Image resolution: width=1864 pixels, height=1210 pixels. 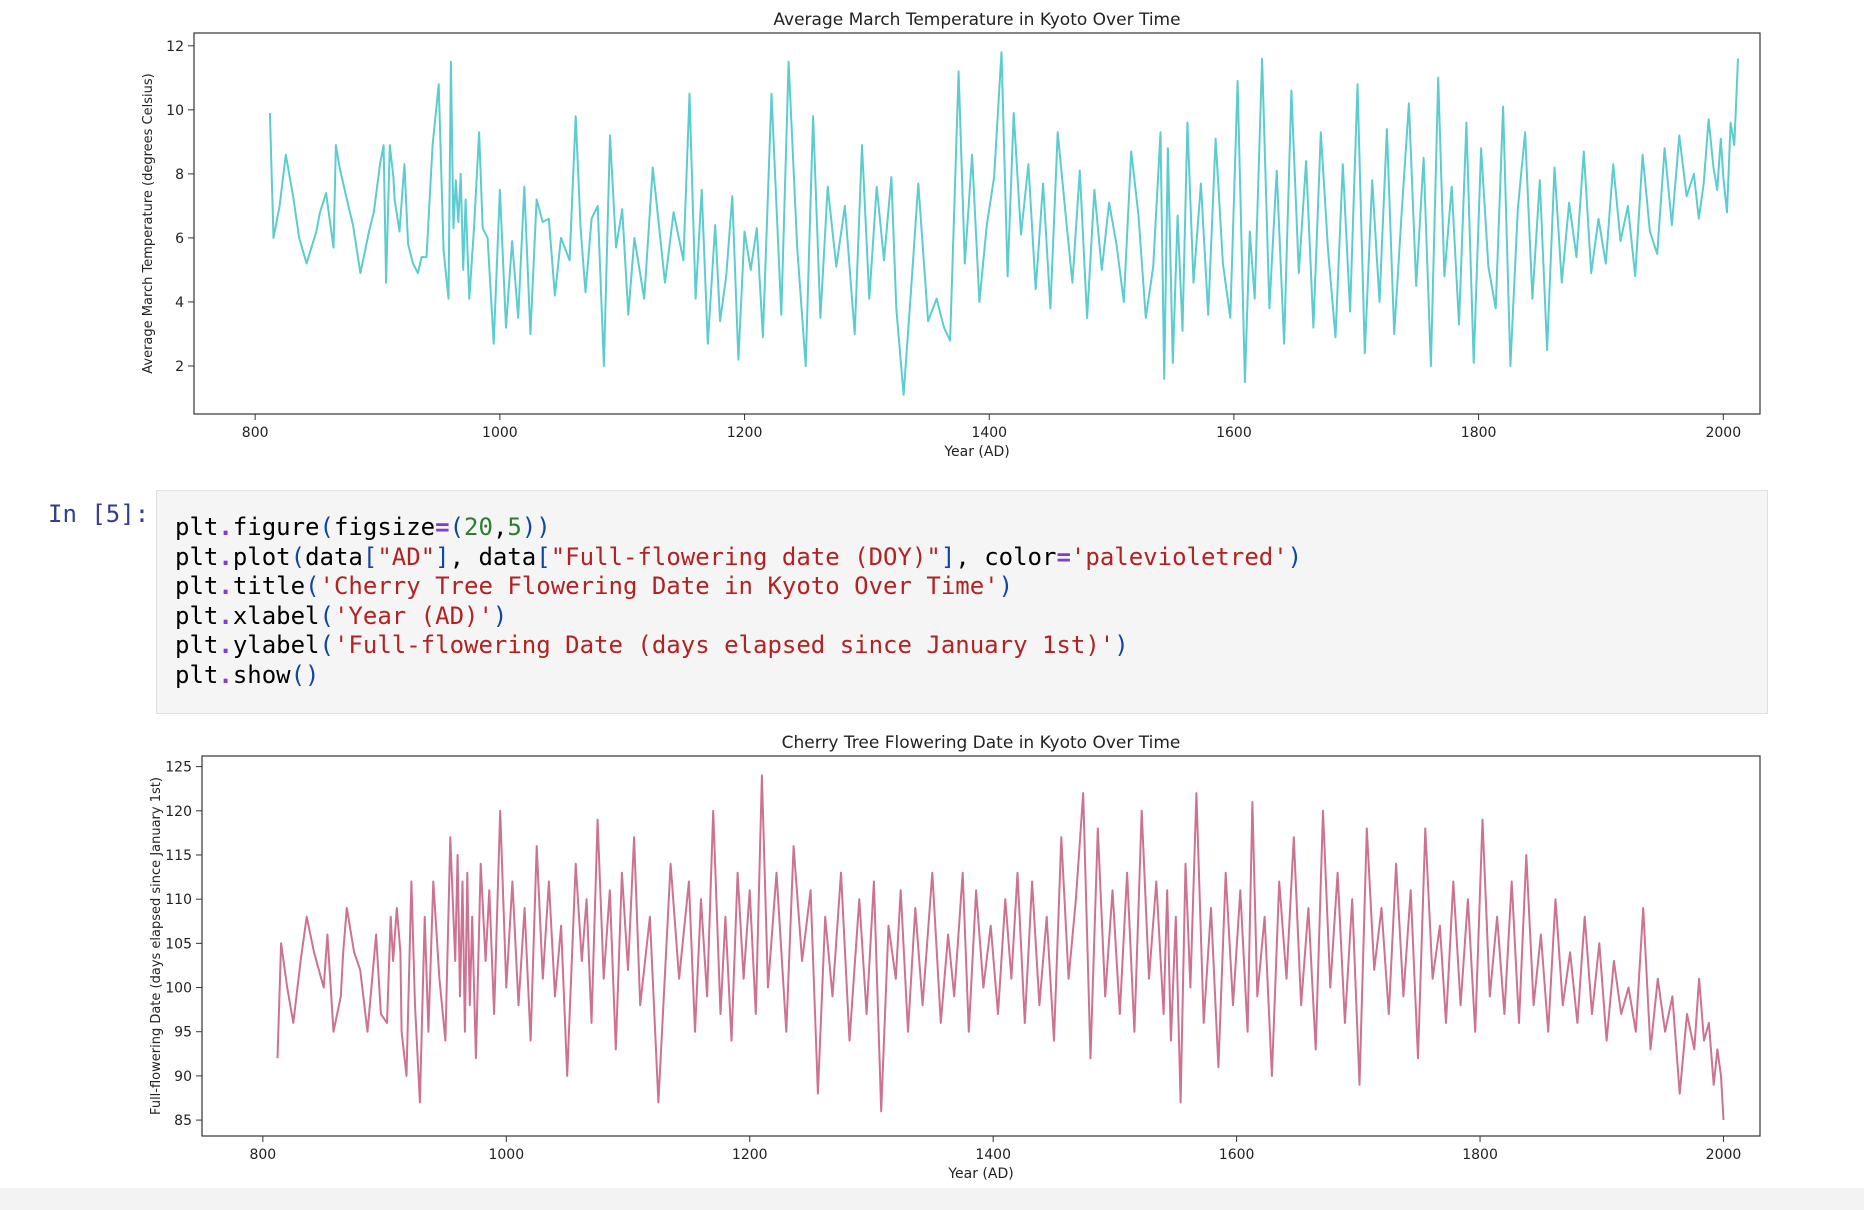 What do you see at coordinates (500, 433) in the screenshot?
I see `chart1-xtick-label: 1000` at bounding box center [500, 433].